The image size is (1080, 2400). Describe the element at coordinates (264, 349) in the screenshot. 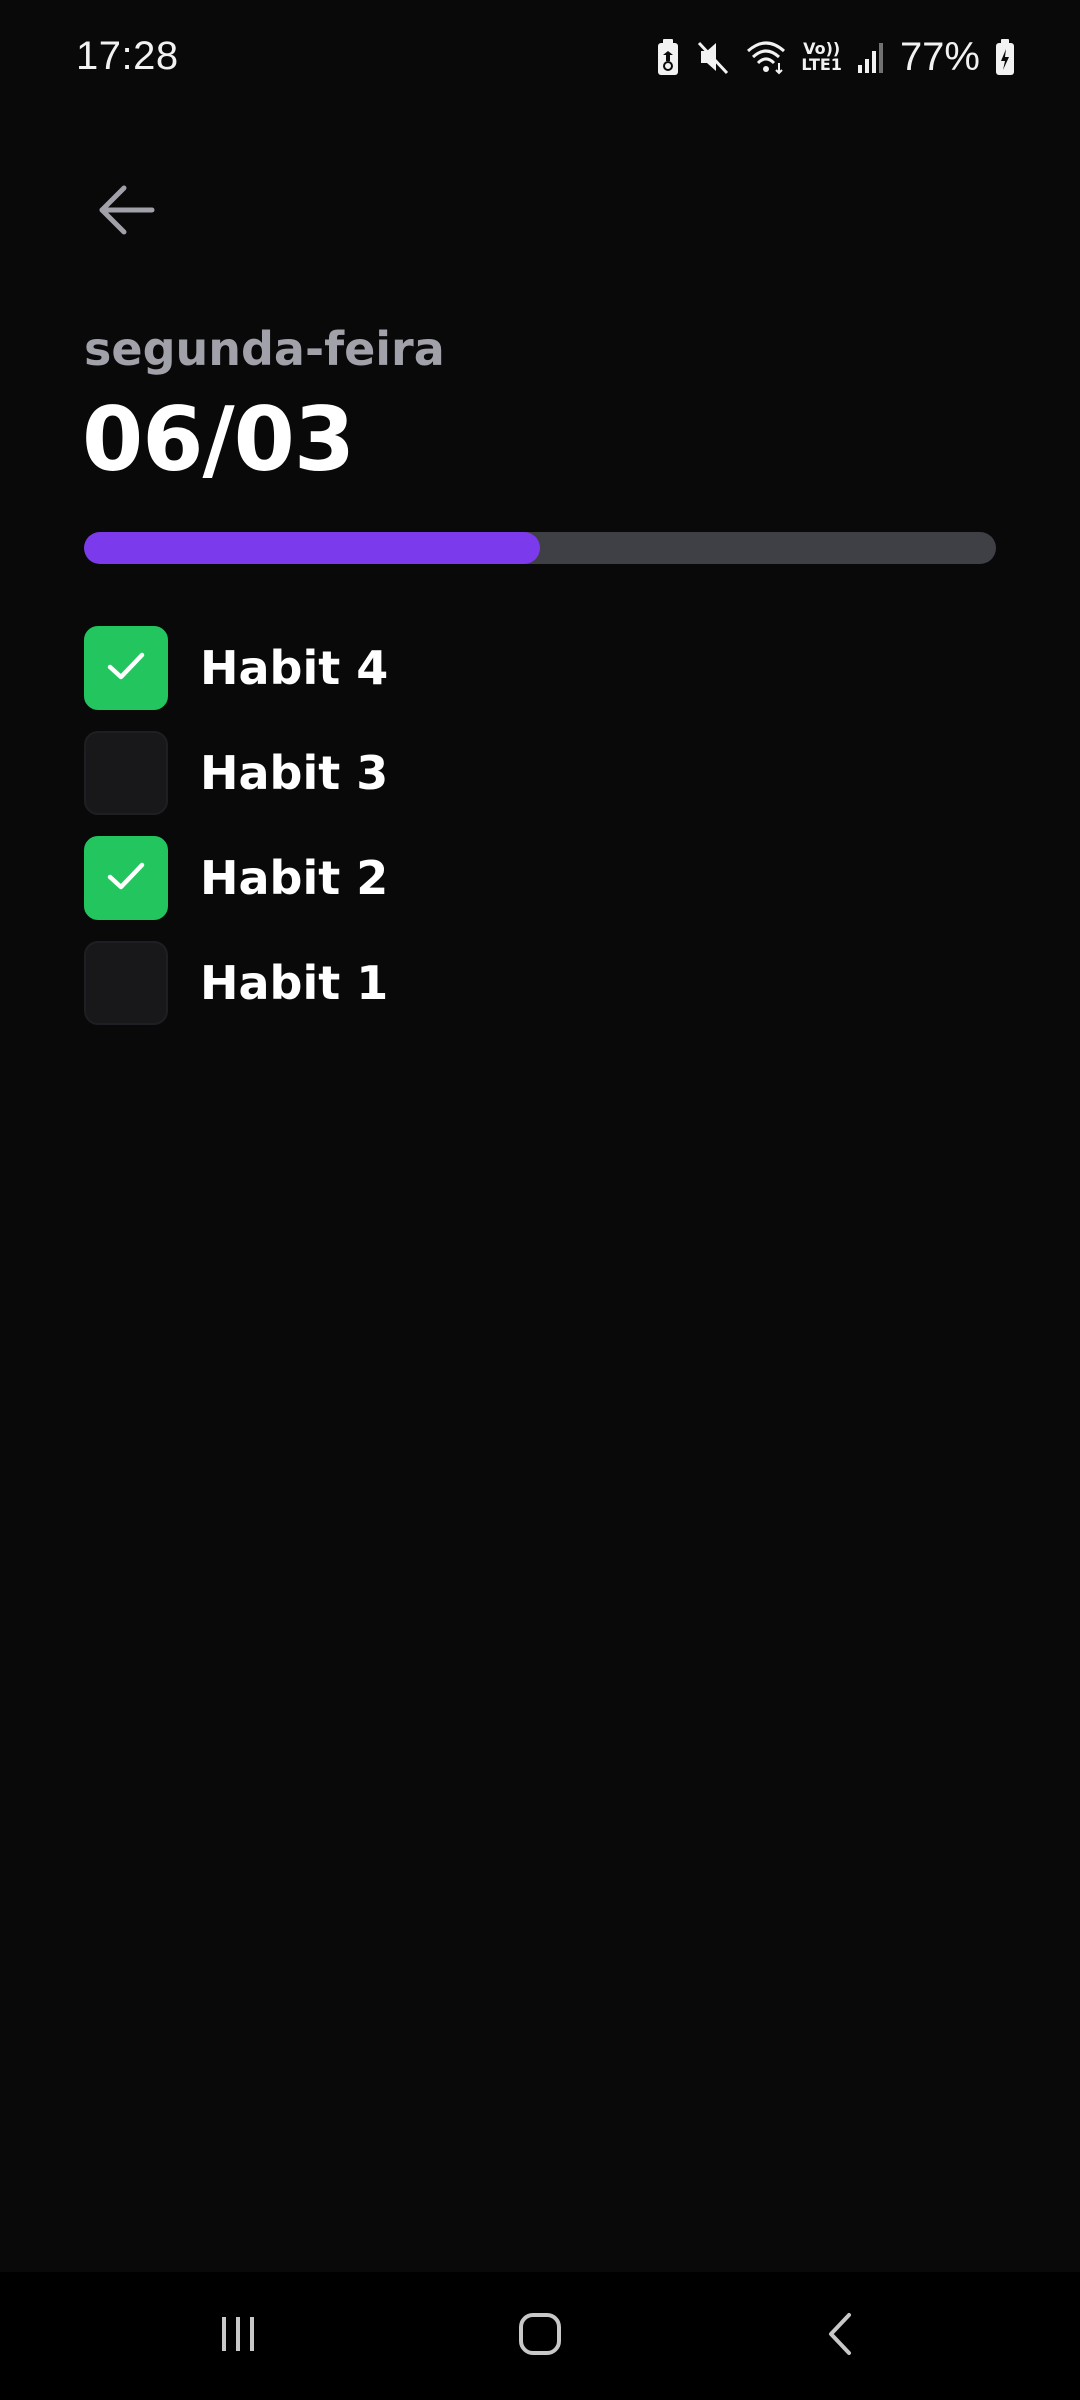

I see `weekday-label: segunda-feira` at that location.